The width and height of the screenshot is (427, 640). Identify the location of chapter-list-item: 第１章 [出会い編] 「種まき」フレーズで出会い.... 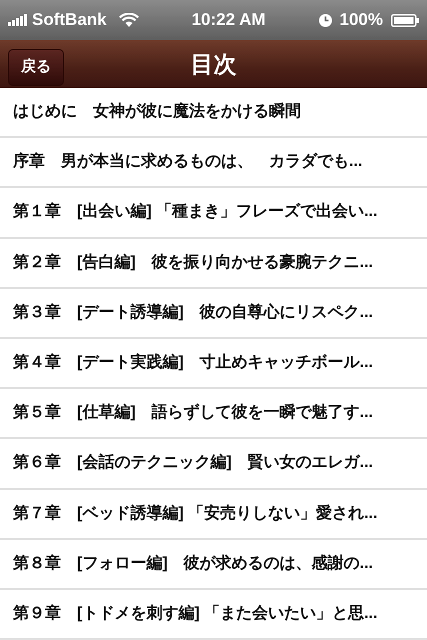
(213, 213).